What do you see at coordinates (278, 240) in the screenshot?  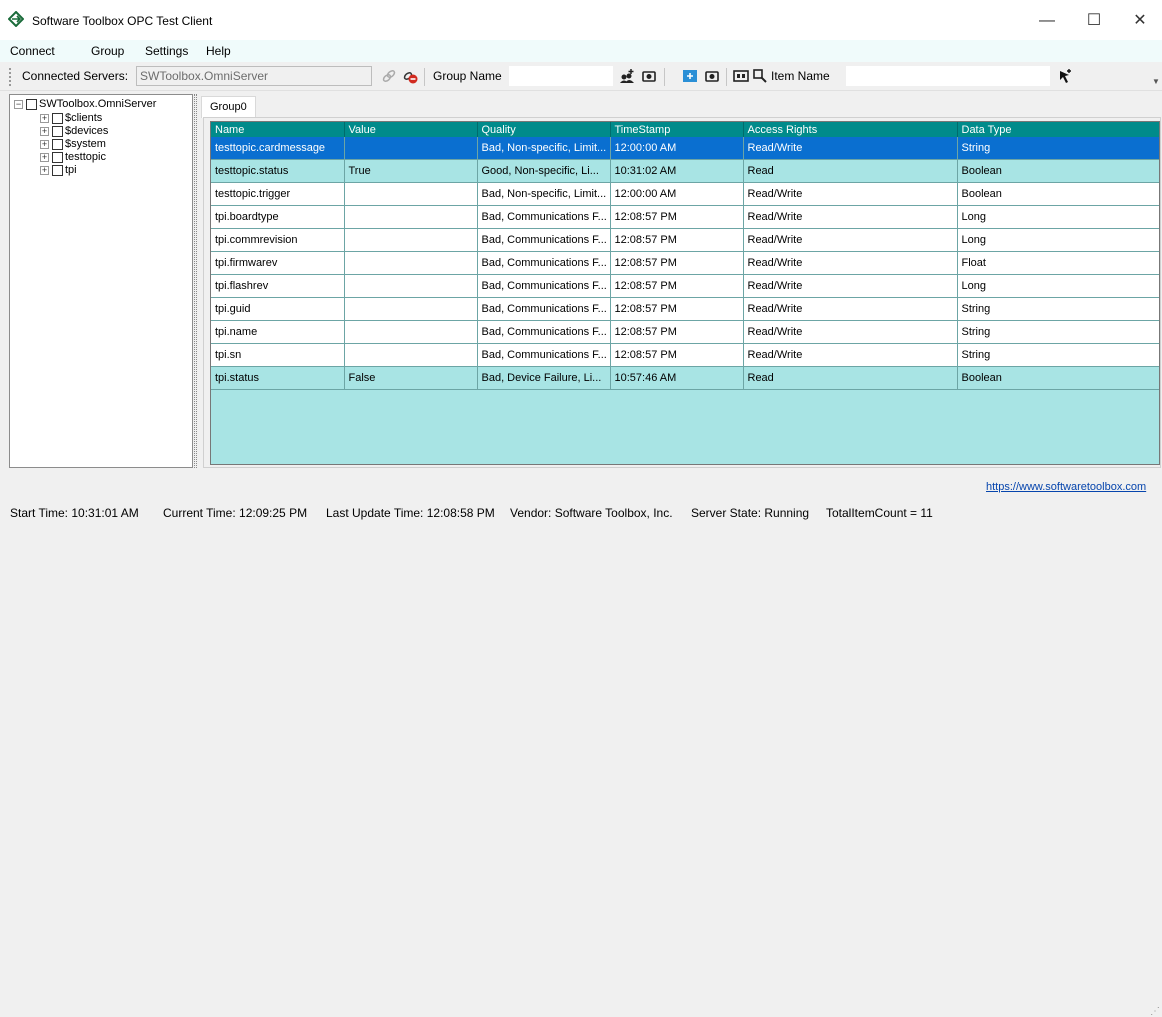 I see `cell-name: tpi.commrevision` at bounding box center [278, 240].